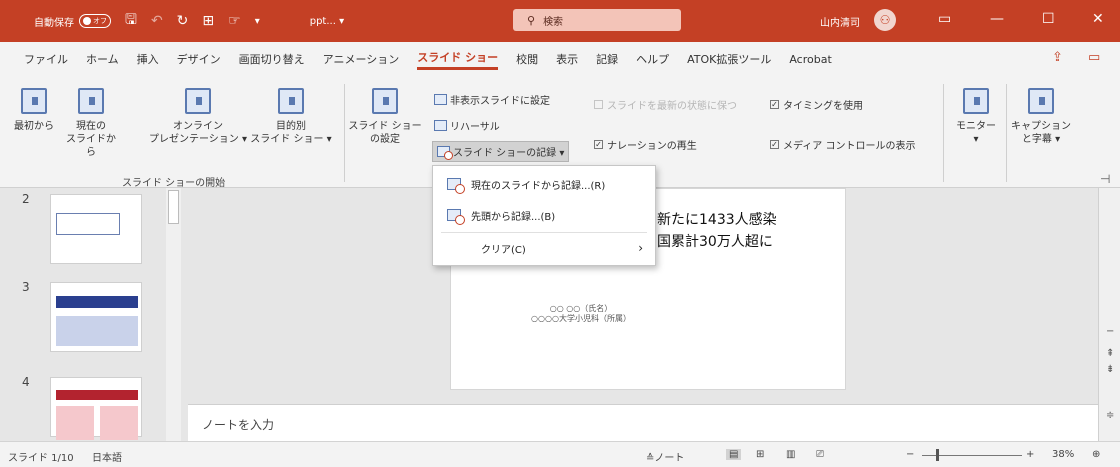 Image resolution: width=1120 pixels, height=467 pixels. I want to click on next-slide-icon: ⇟, so click(1110, 369).